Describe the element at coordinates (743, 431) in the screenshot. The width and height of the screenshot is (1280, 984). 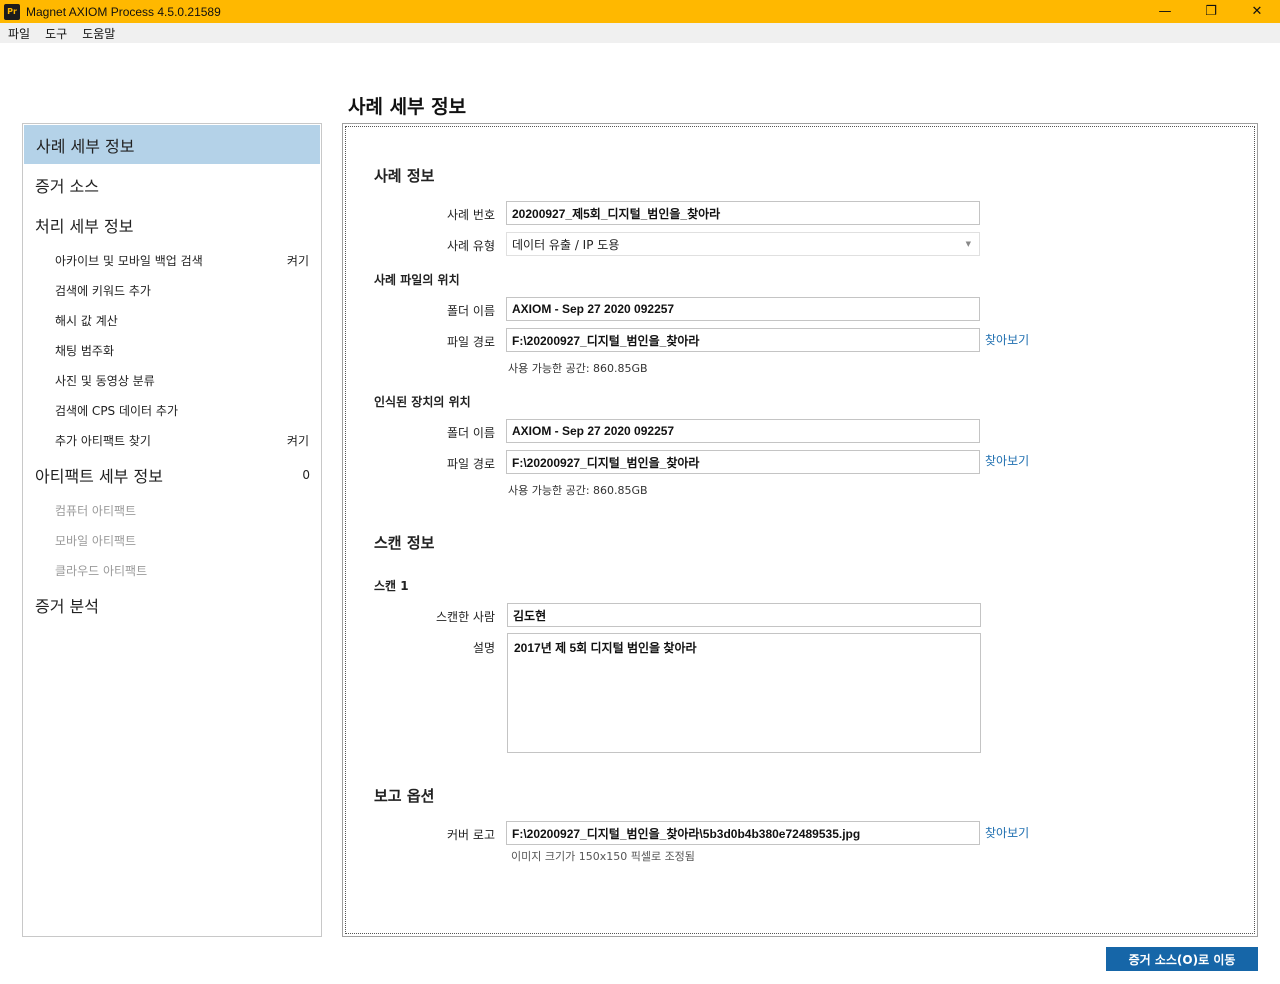
I see `acquired-folder-input: AXIOM - Sep 27 2020 092257` at that location.